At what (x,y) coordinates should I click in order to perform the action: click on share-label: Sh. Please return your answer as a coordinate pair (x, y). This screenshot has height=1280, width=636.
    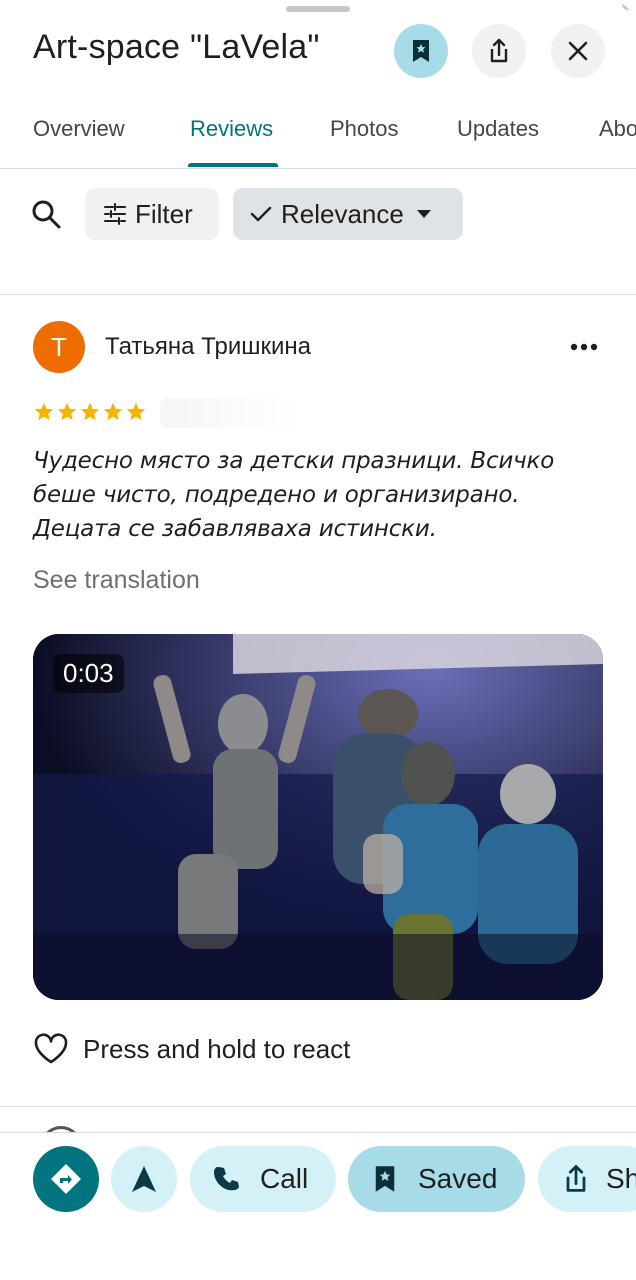
    Looking at the image, I should click on (621, 1178).